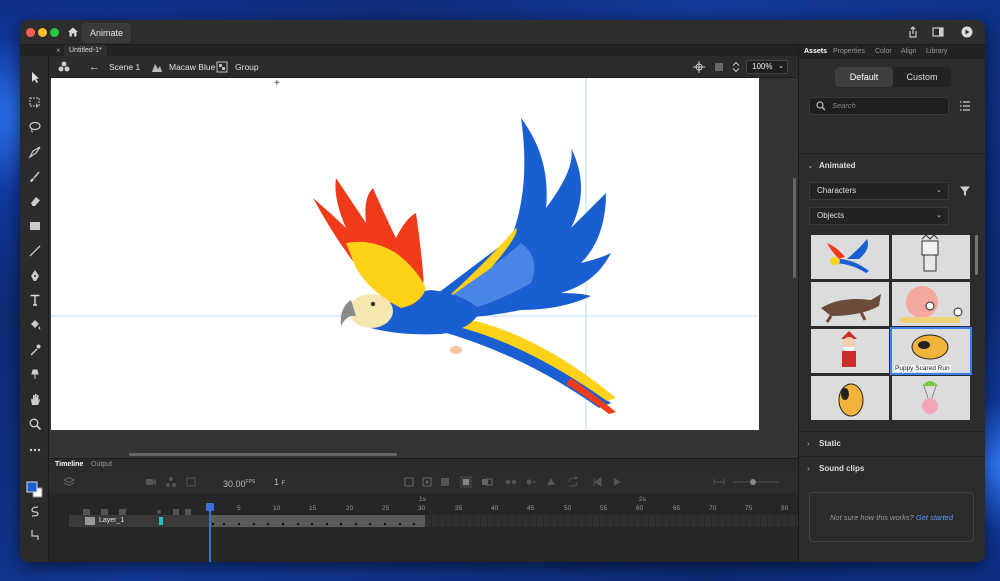 The width and height of the screenshot is (1000, 581). Describe the element at coordinates (35, 325) in the screenshot. I see `paint-bucket-tool-icon` at that location.